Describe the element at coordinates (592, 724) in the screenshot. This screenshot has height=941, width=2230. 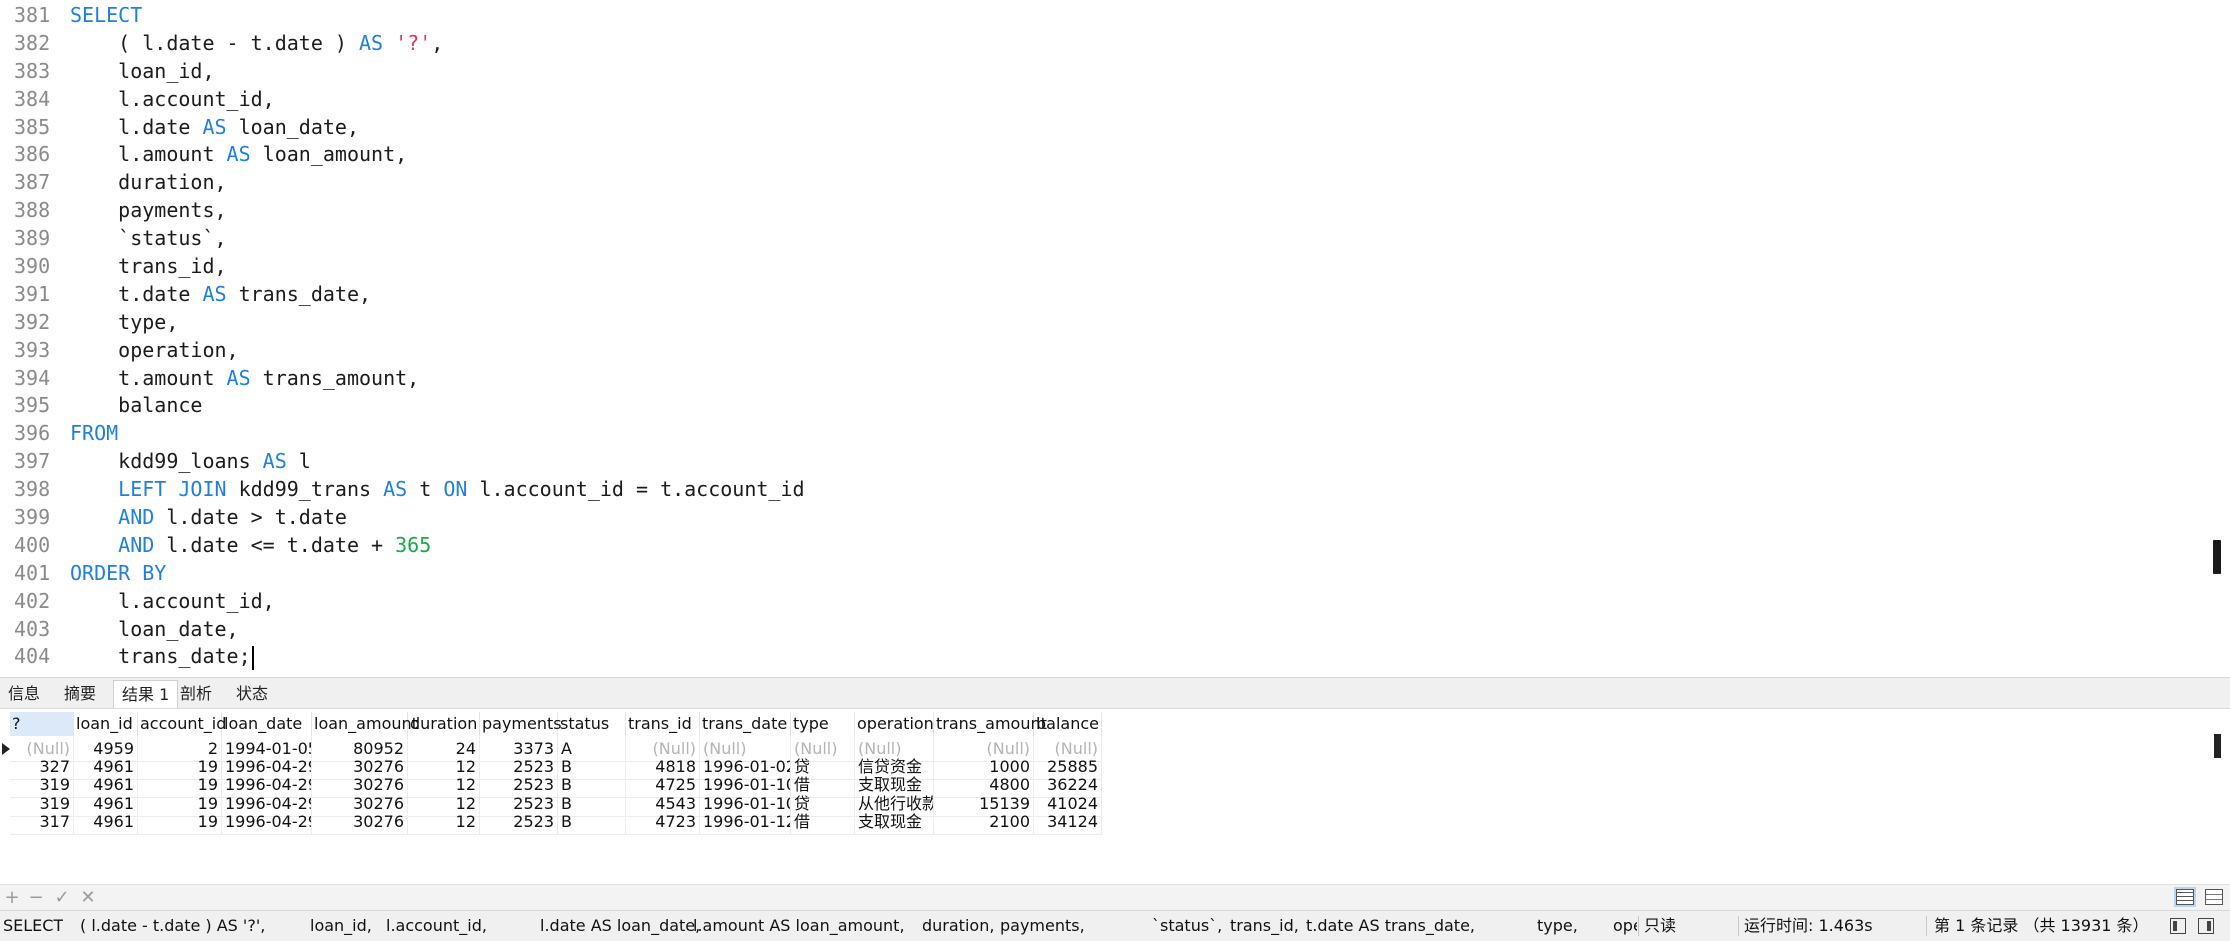
I see `column-header: status` at that location.